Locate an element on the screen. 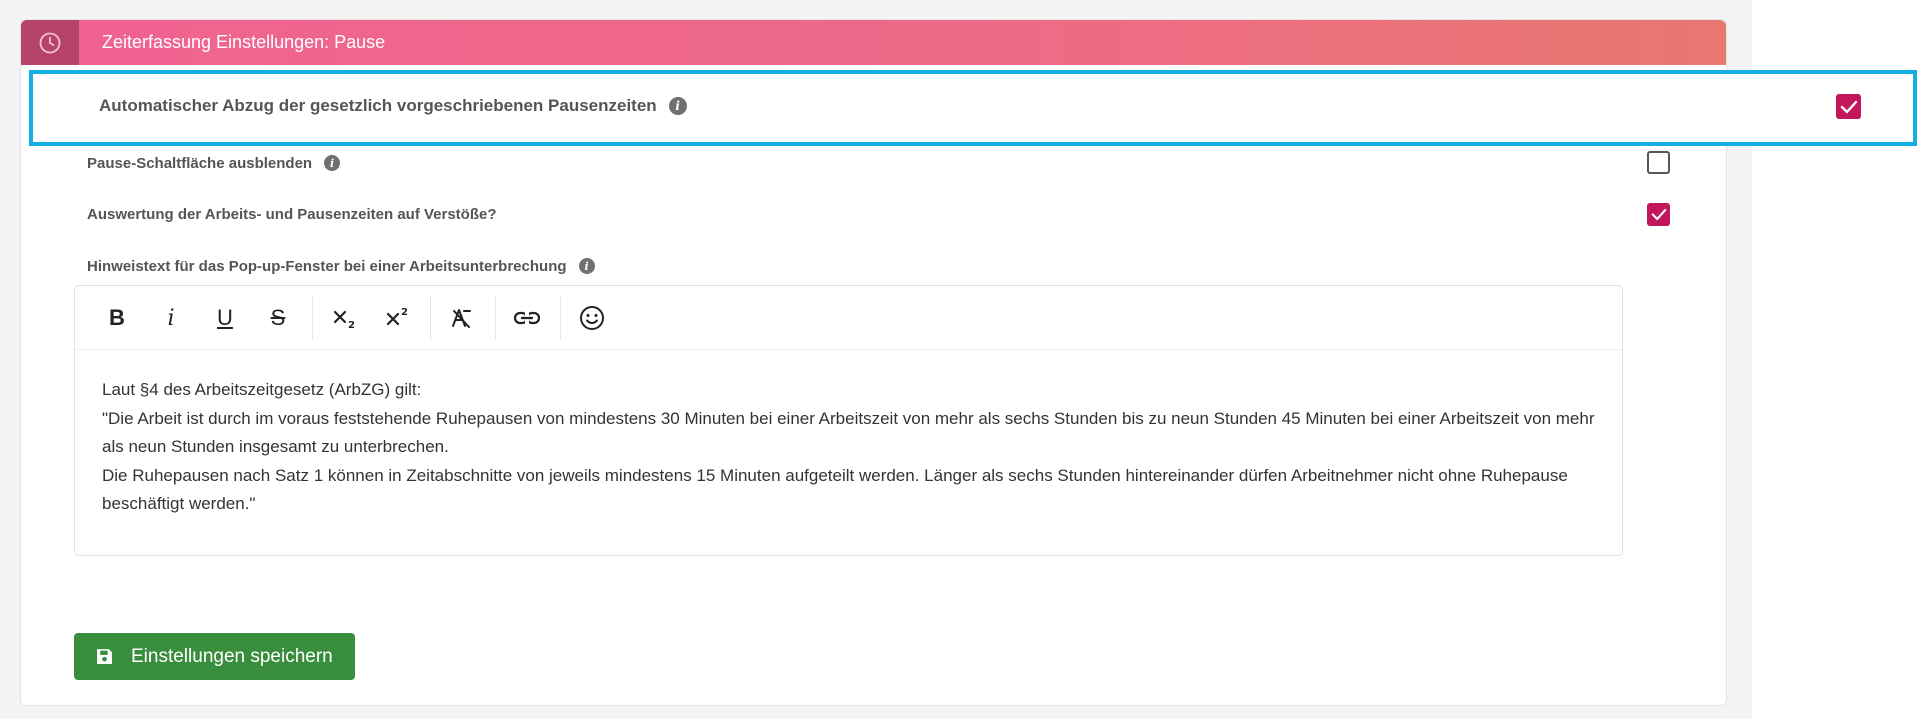  link-icon is located at coordinates (527, 318).